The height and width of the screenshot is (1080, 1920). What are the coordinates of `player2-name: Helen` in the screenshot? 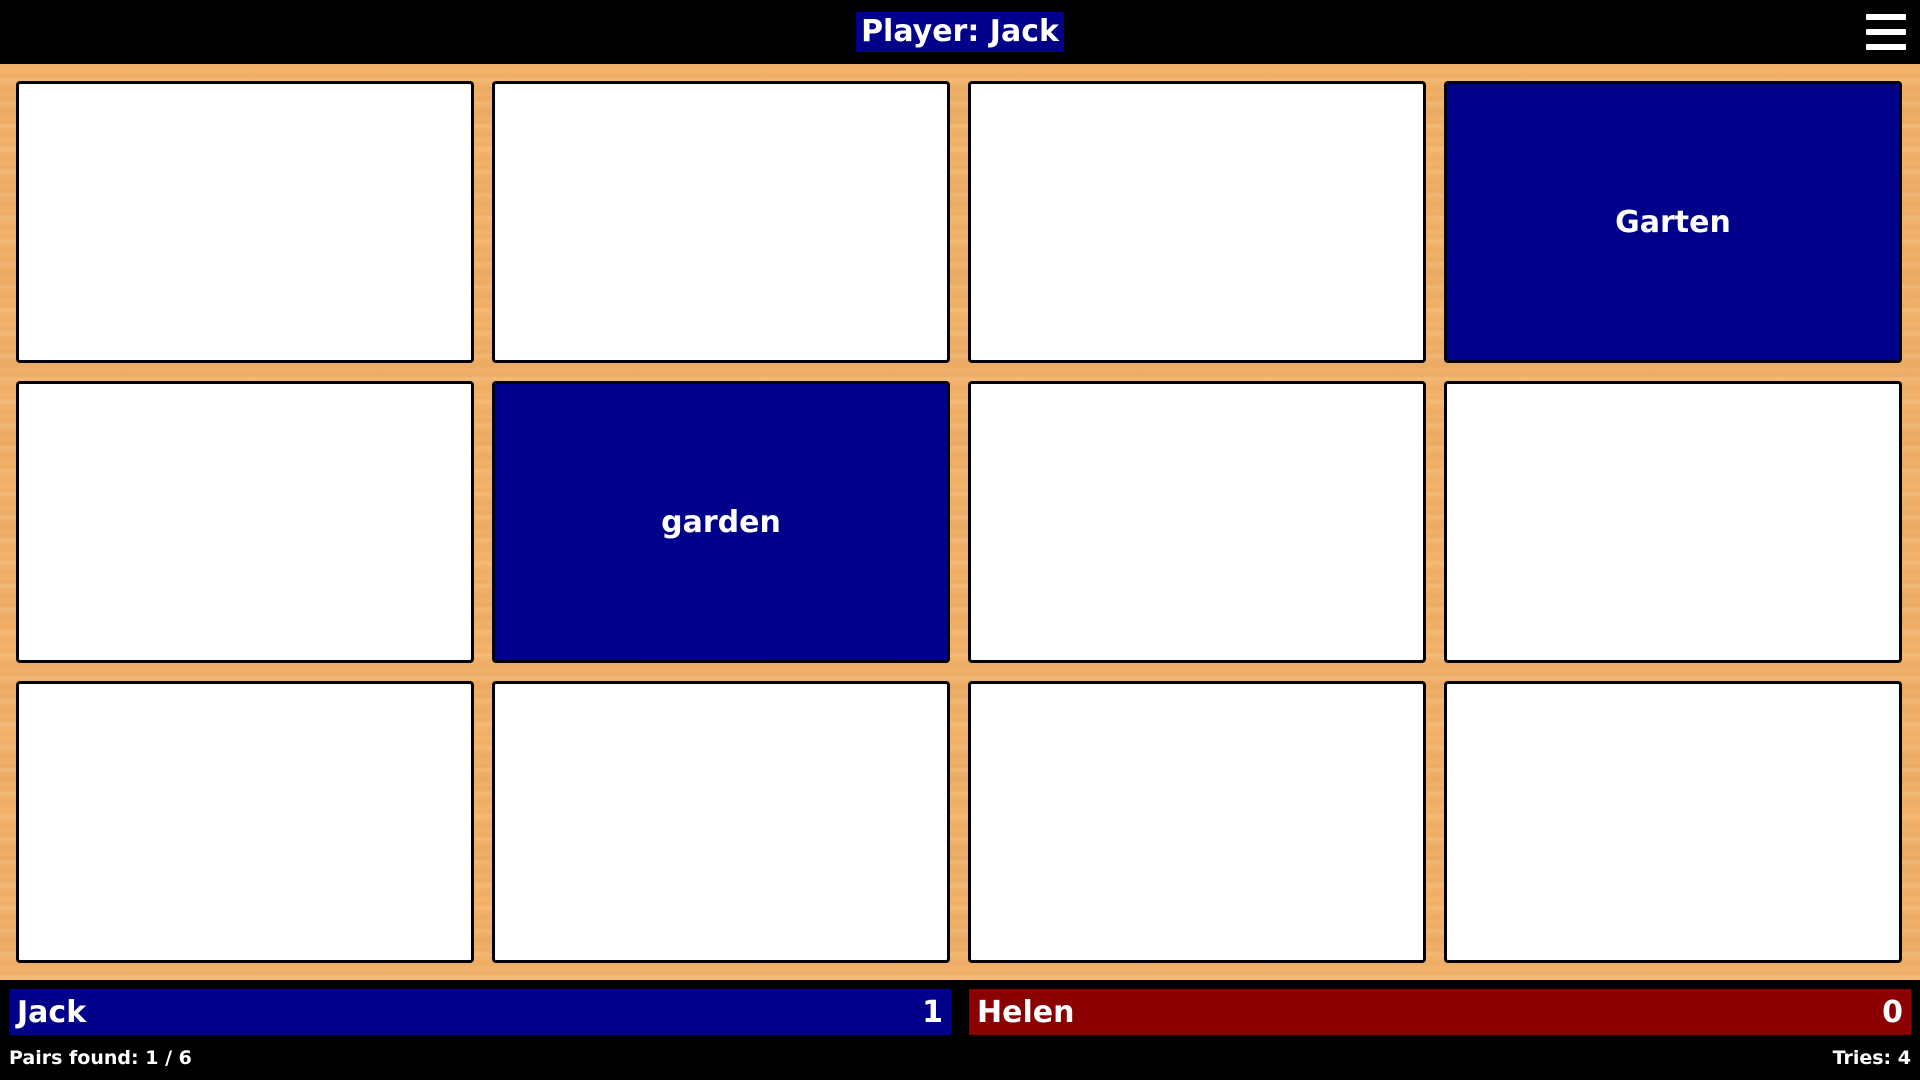 It's located at (1026, 1012).